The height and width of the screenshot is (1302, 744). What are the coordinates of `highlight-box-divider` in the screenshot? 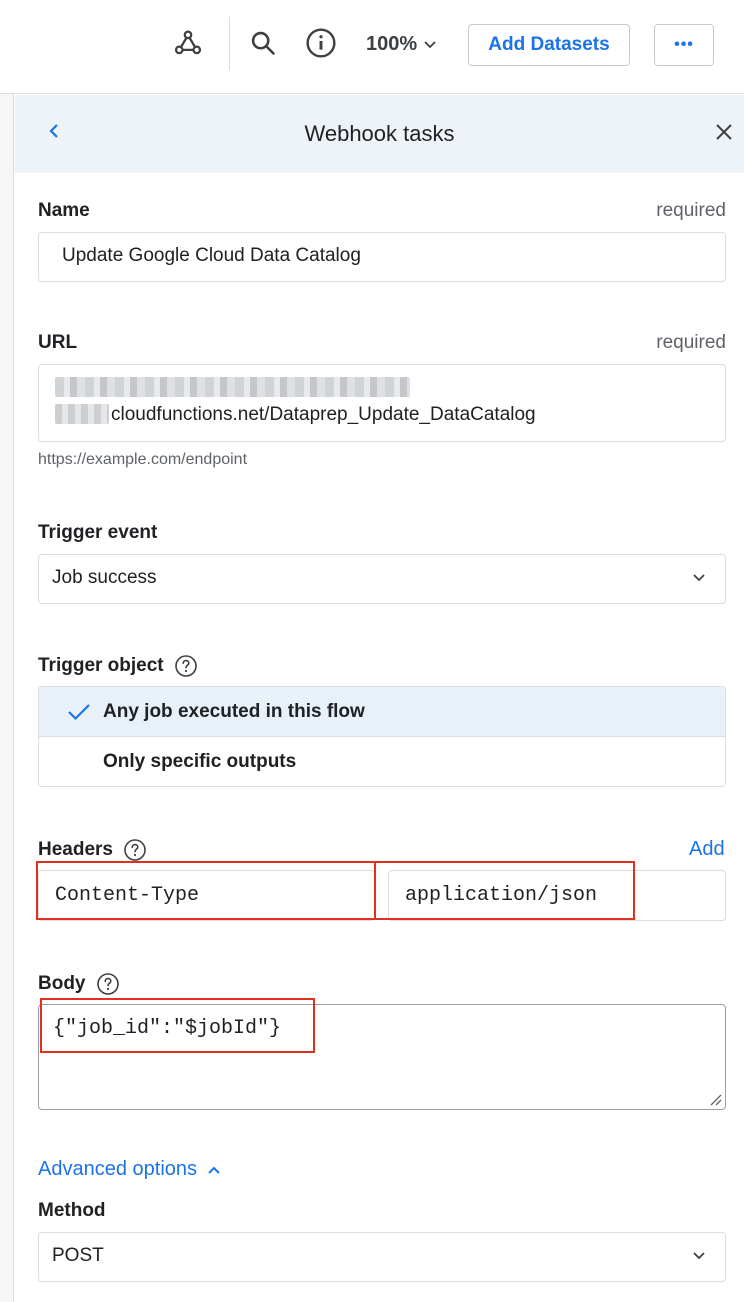 It's located at (375, 890).